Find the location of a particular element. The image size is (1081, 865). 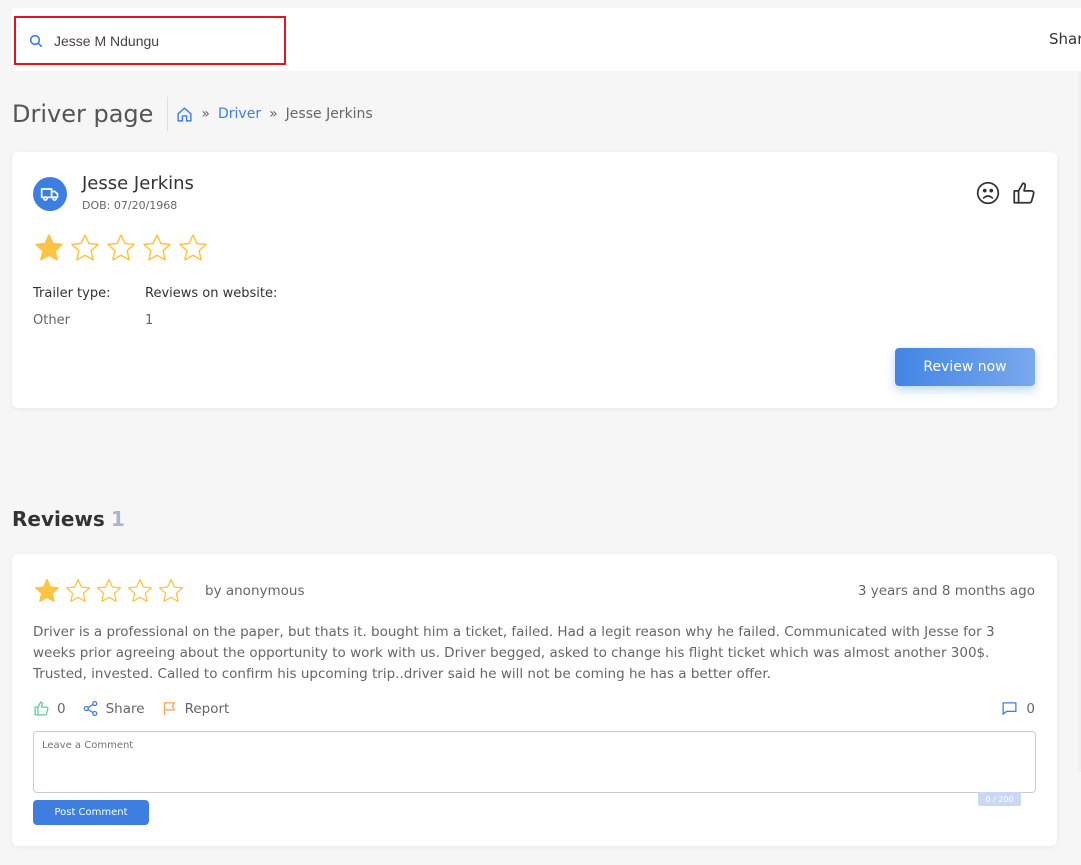

reviews-count-block: Reviews on website: 1 is located at coordinates (211, 307).